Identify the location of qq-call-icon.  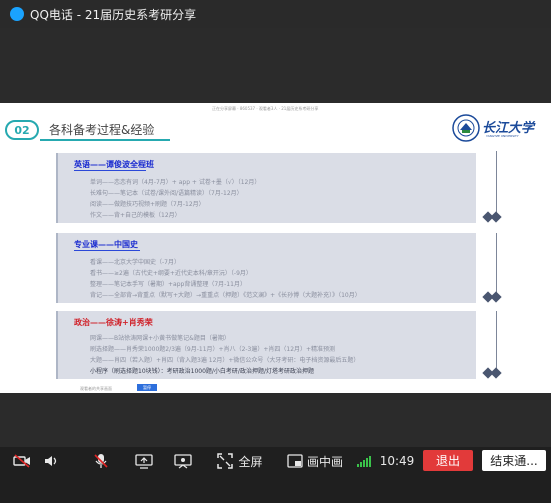
(17, 14).